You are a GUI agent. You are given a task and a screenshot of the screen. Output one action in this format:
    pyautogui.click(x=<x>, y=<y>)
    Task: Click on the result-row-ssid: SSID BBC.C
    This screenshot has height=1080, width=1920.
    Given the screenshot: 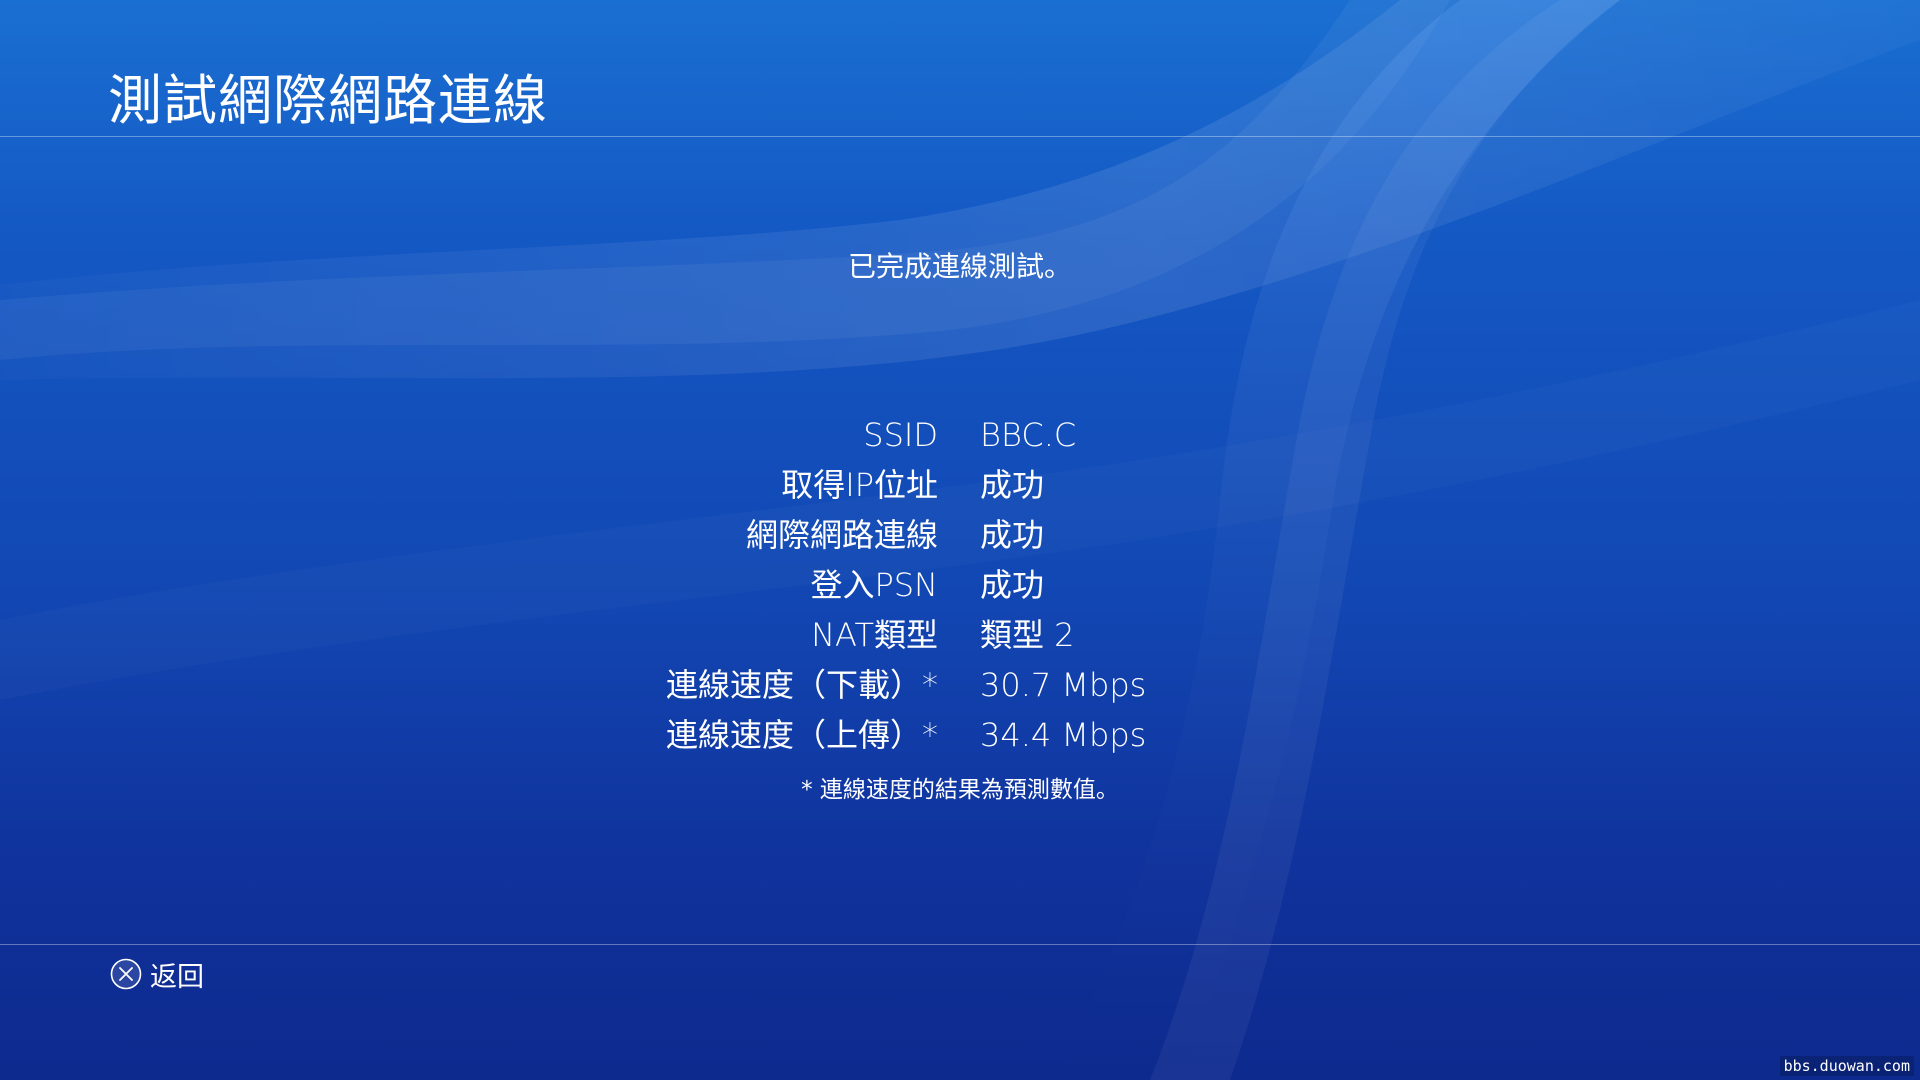 What is the action you would take?
    pyautogui.click(x=960, y=435)
    